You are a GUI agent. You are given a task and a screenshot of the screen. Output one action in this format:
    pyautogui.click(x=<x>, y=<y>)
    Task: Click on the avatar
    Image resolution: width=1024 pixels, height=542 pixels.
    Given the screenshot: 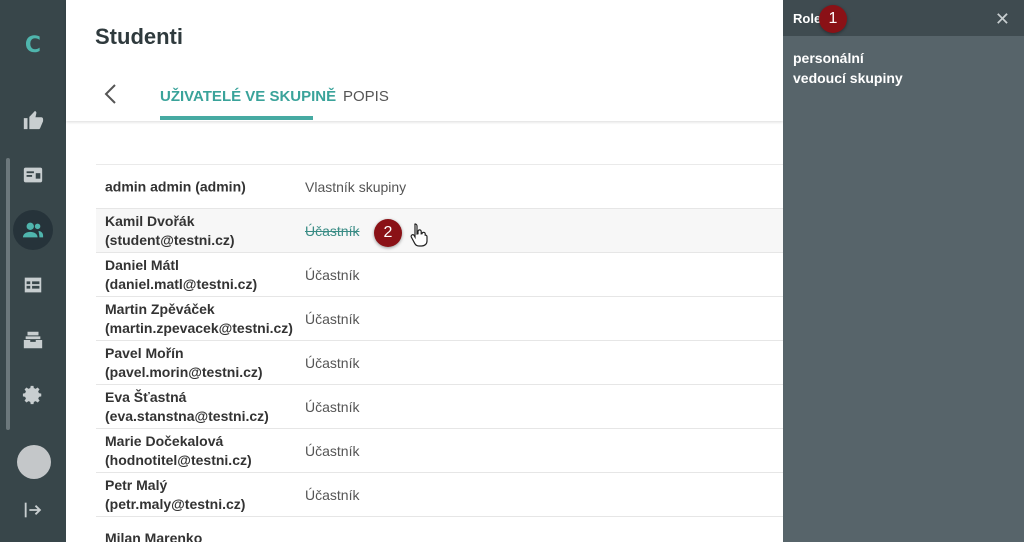 What is the action you would take?
    pyautogui.click(x=34, y=462)
    